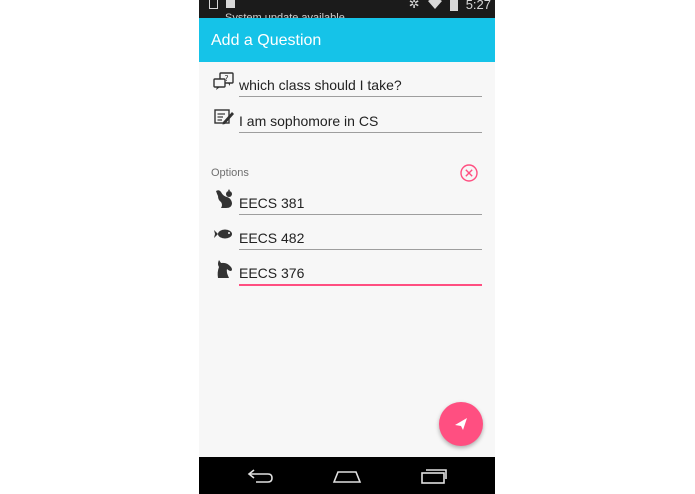  Describe the element at coordinates (266, 40) in the screenshot. I see `page-title: Add a Question` at that location.